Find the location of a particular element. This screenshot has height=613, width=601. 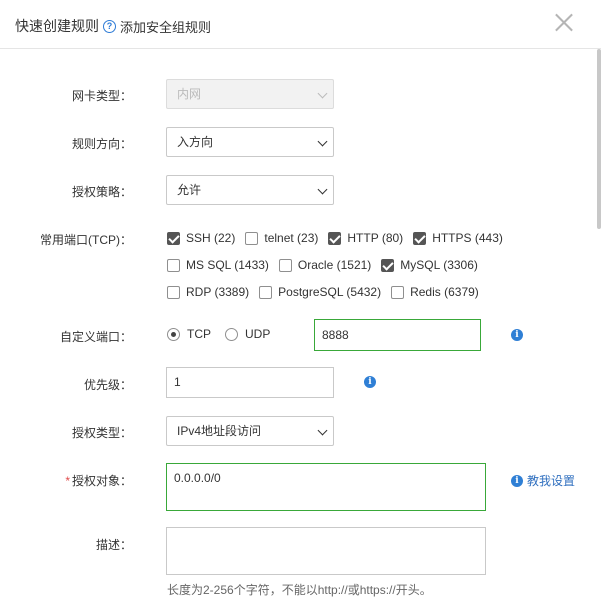

nic-type-value: 内网 is located at coordinates (189, 94).